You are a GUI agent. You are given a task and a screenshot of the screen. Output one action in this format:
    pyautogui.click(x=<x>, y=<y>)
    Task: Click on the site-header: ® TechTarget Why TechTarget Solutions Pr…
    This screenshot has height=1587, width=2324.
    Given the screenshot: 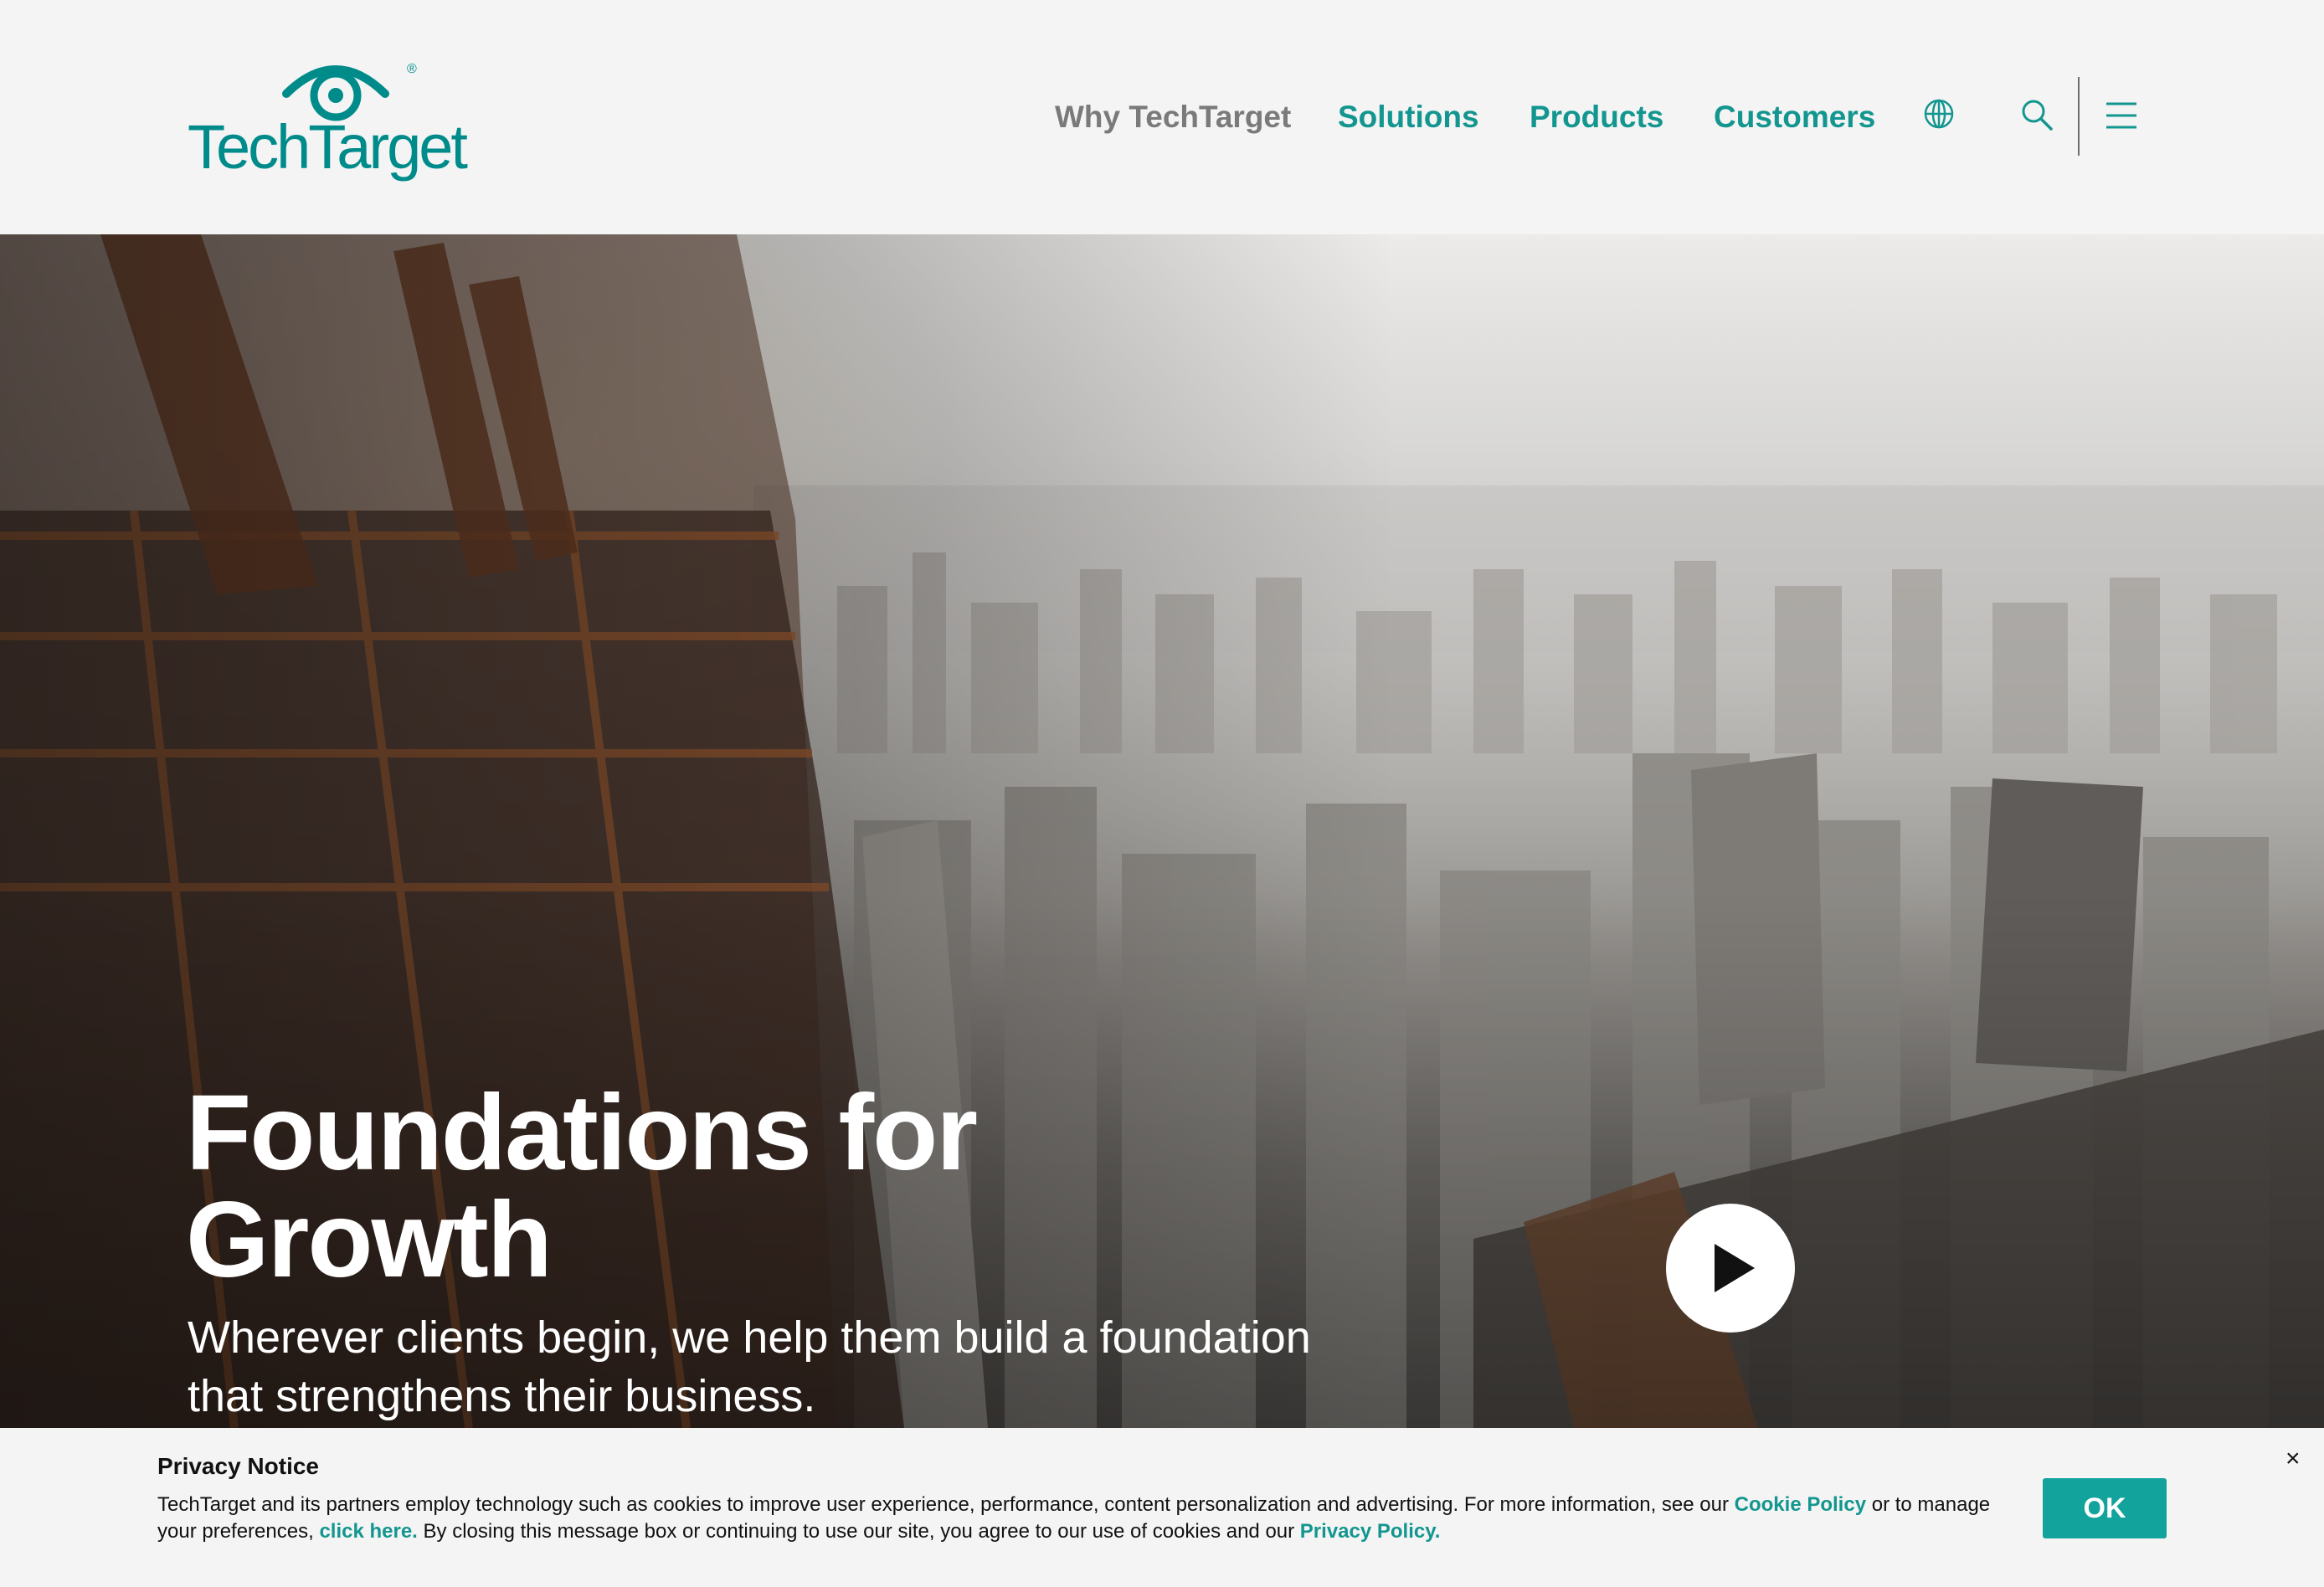 What is the action you would take?
    pyautogui.click(x=1162, y=117)
    